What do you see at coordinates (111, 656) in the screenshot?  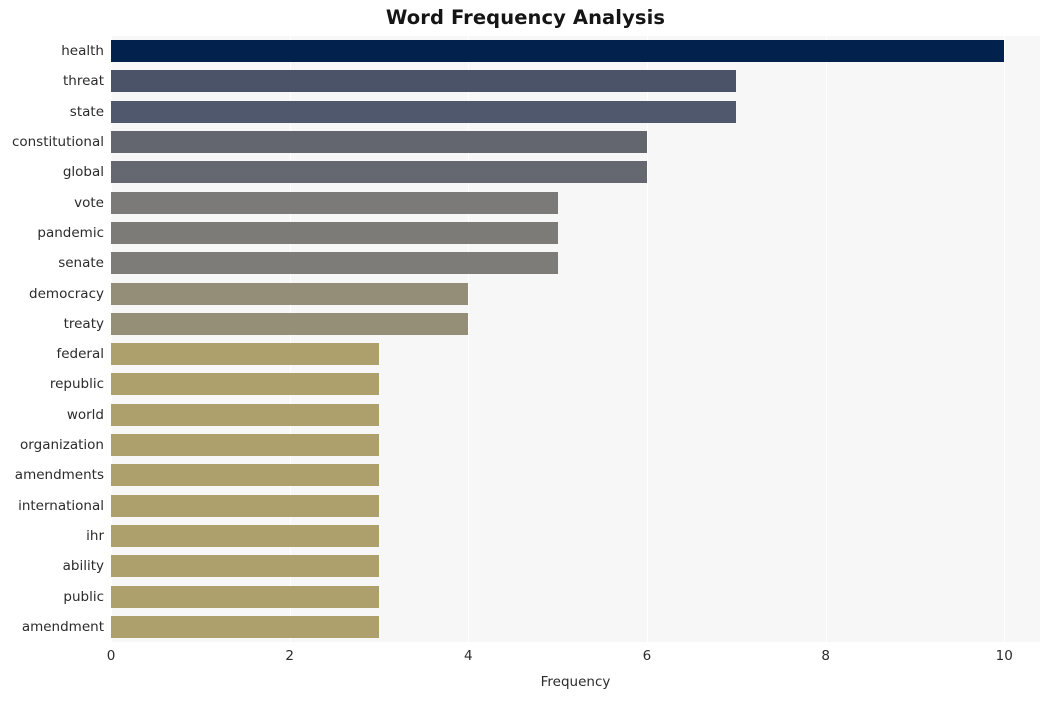 I see `x-axis-tick-label: 0` at bounding box center [111, 656].